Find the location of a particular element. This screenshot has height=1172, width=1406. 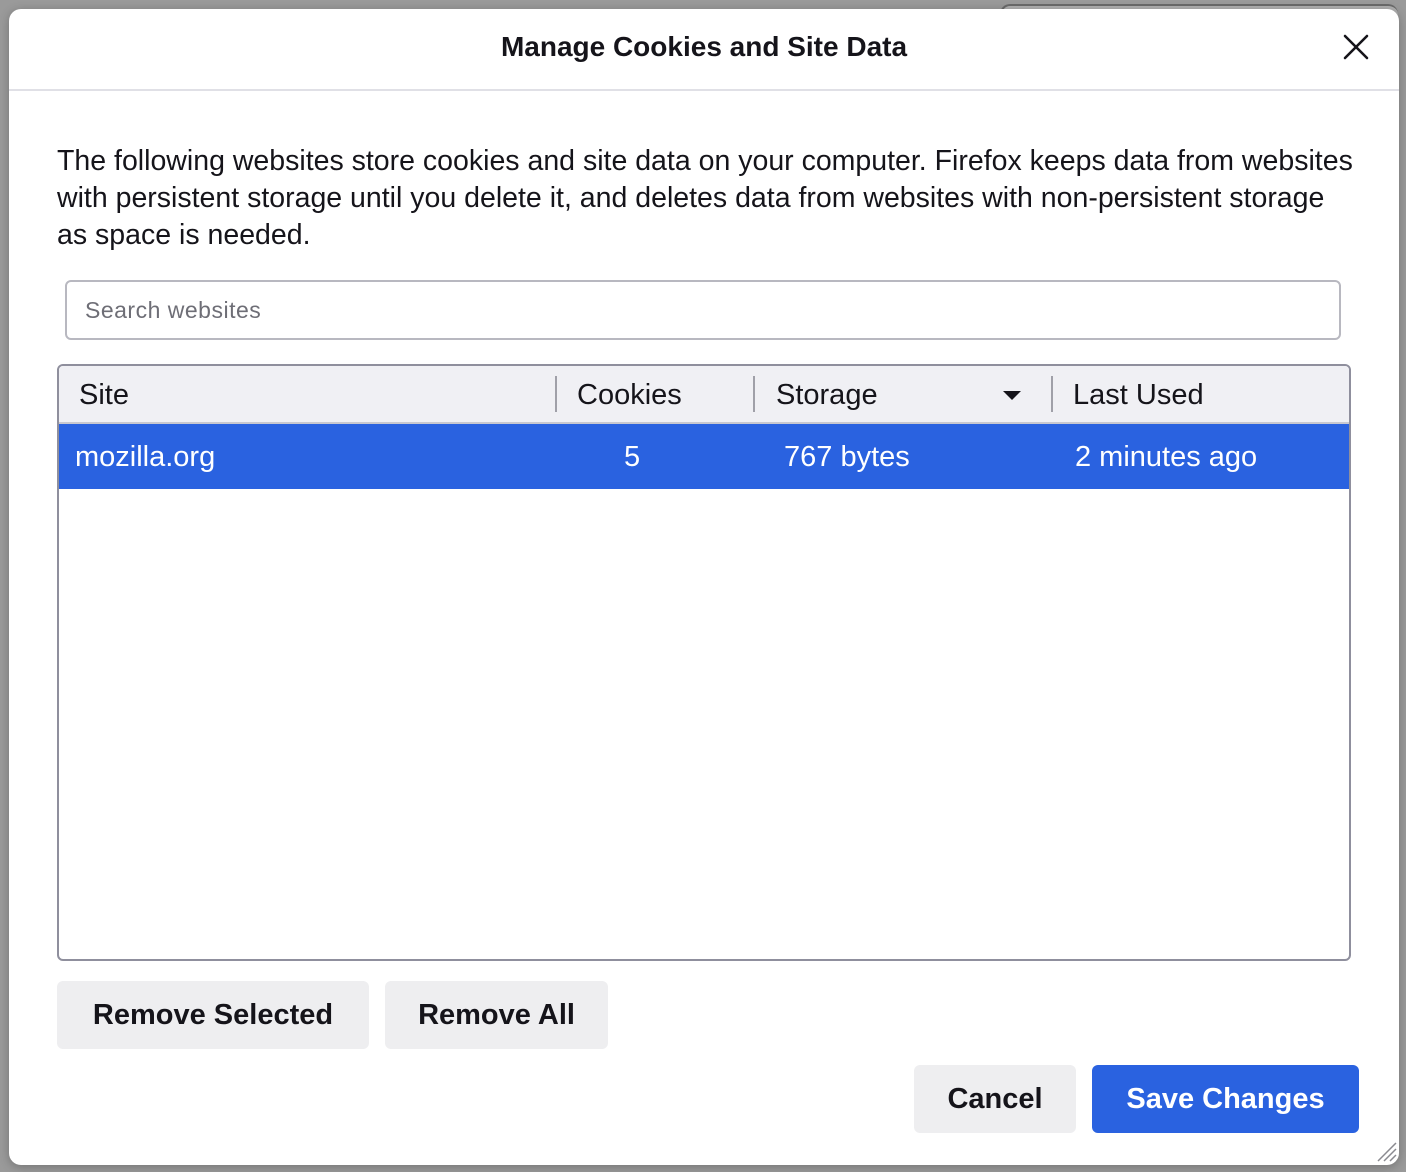

table-row: mozilla.org 5 767 bytes 2 minutes ago is located at coordinates (704, 456).